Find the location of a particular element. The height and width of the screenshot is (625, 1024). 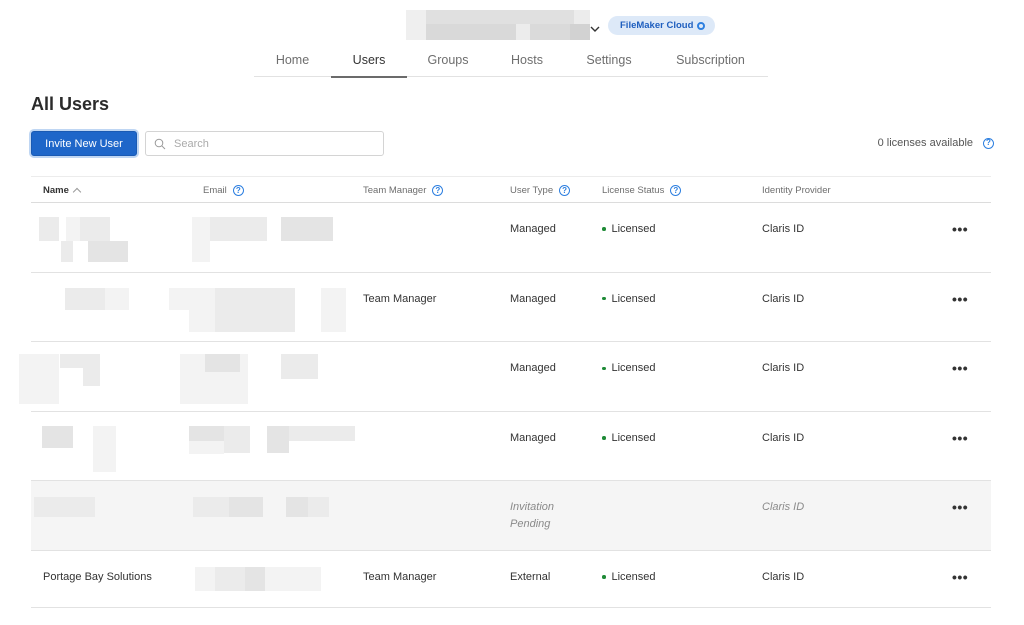

tab-subscription: Subscription is located at coordinates (710, 62).